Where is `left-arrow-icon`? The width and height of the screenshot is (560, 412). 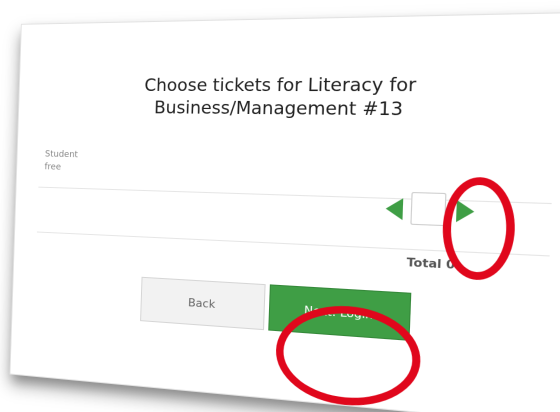 left-arrow-icon is located at coordinates (395, 208).